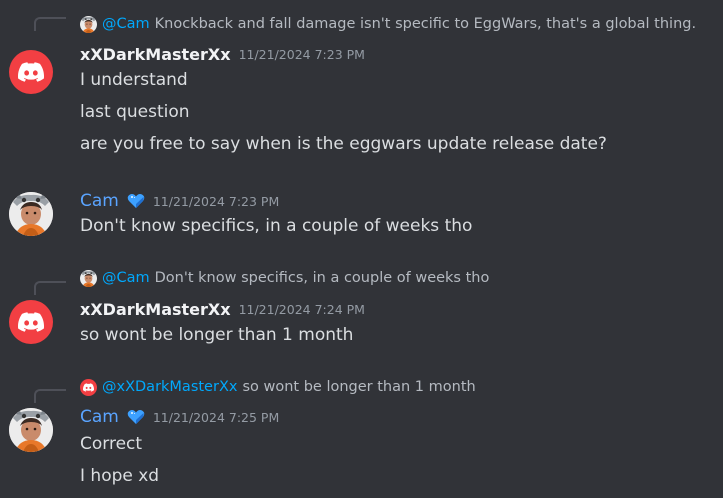 This screenshot has height=498, width=723. What do you see at coordinates (134, 80) in the screenshot?
I see `message-line: I understand` at bounding box center [134, 80].